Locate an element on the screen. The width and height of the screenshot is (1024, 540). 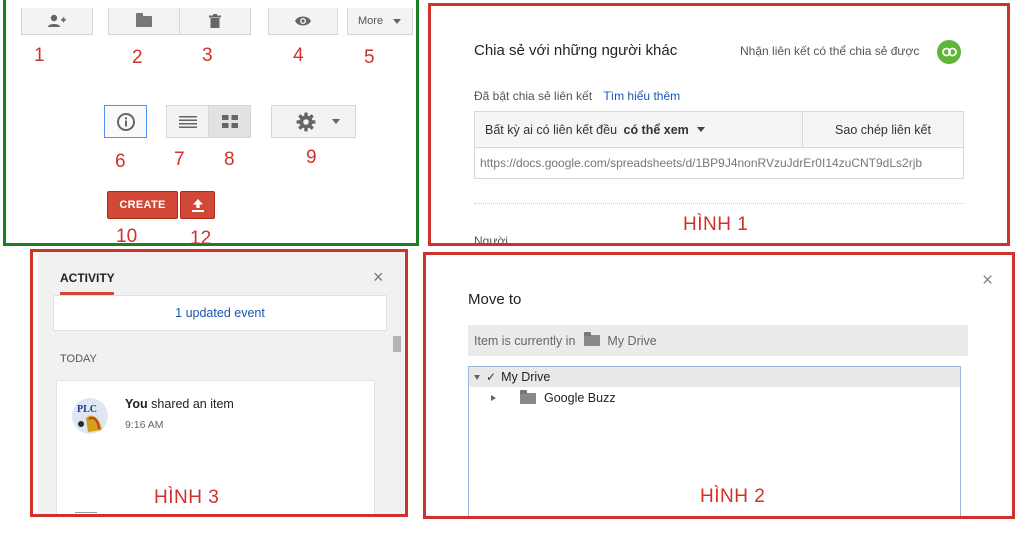
callout-5: 5 is located at coordinates (369, 57).